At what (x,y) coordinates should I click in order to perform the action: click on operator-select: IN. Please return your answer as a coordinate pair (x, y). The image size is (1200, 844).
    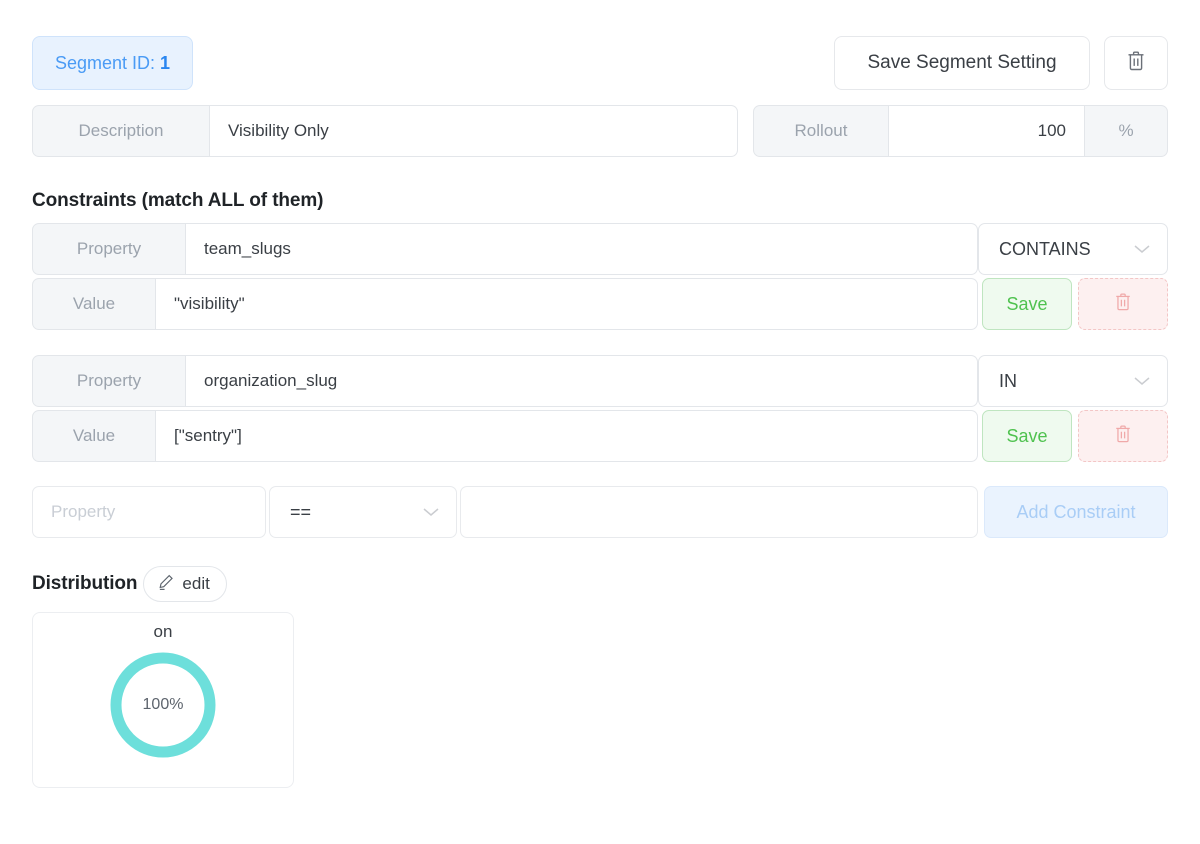
    Looking at the image, I should click on (1073, 381).